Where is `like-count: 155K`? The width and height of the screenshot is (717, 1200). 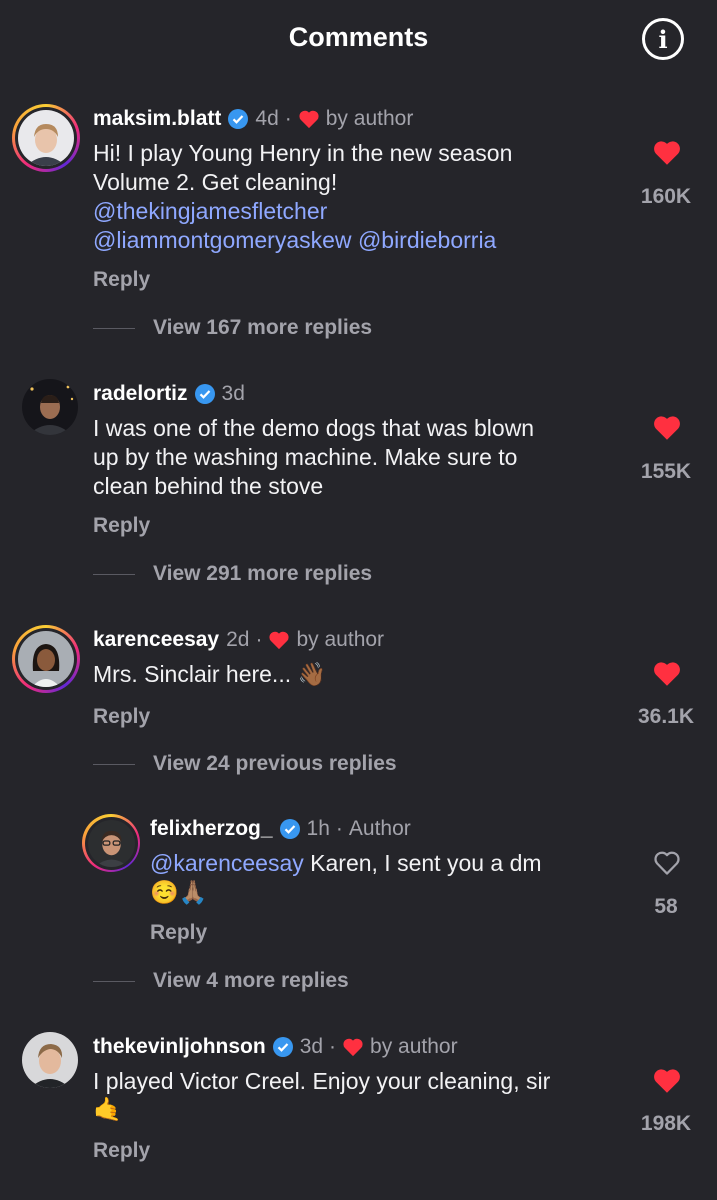
like-count: 155K is located at coordinates (666, 471).